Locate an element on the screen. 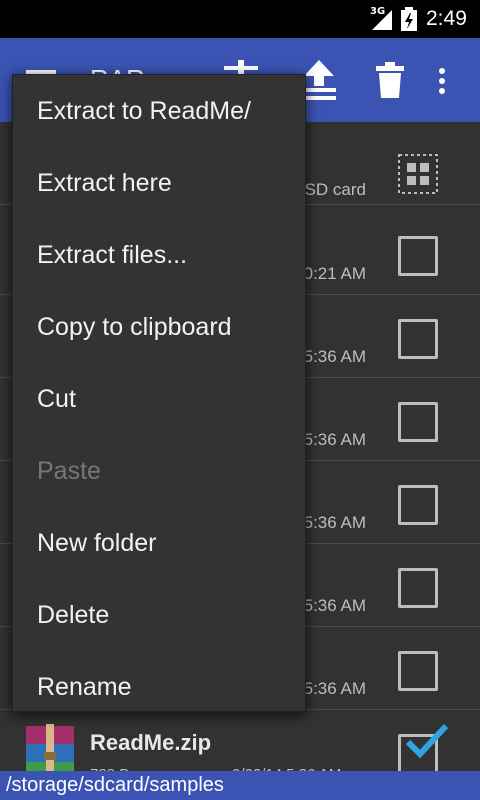  clock: 2:49 is located at coordinates (446, 18).